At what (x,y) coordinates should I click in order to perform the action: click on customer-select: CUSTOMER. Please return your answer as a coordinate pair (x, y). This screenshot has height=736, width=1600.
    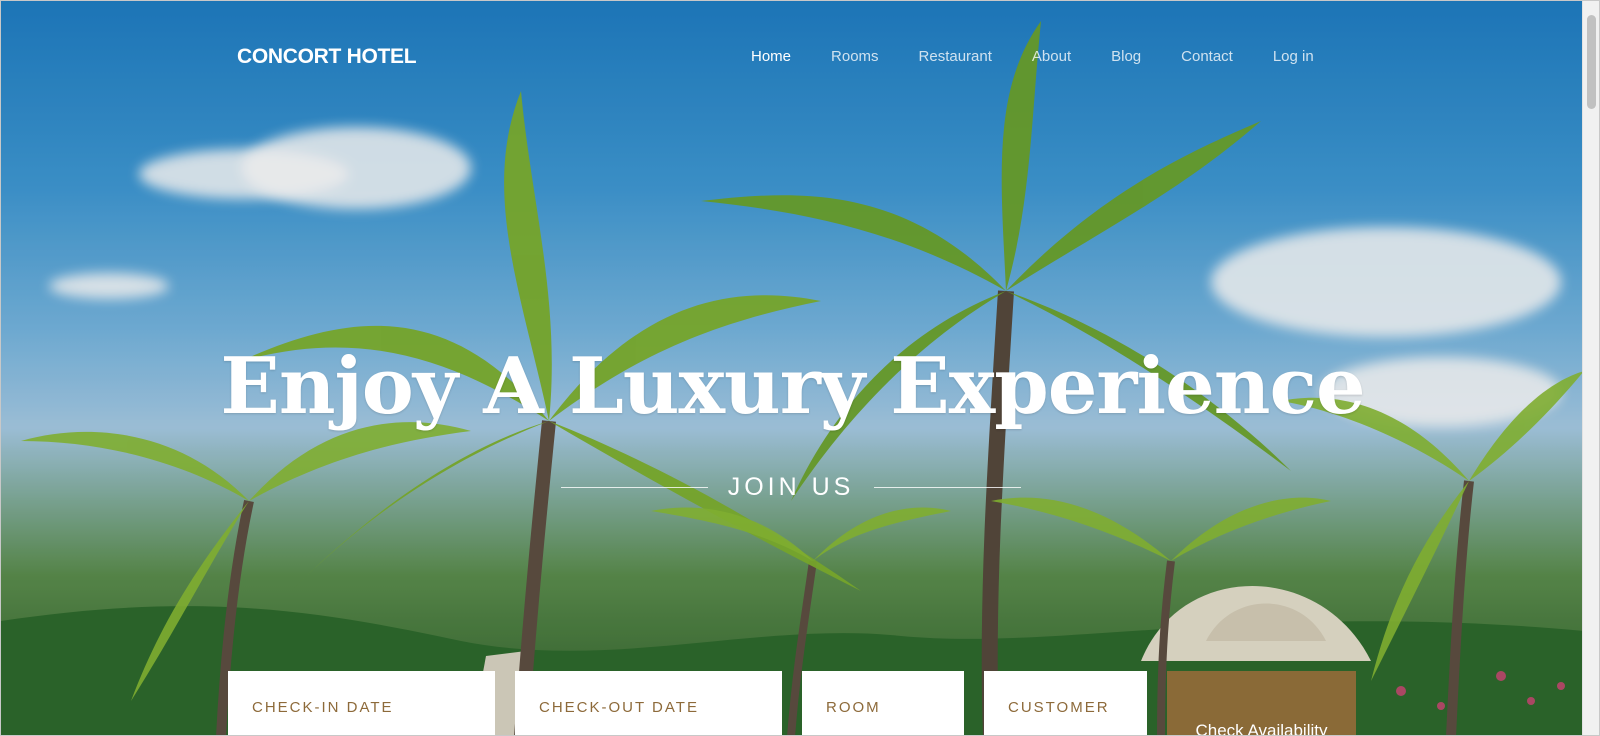
    Looking at the image, I should click on (1065, 703).